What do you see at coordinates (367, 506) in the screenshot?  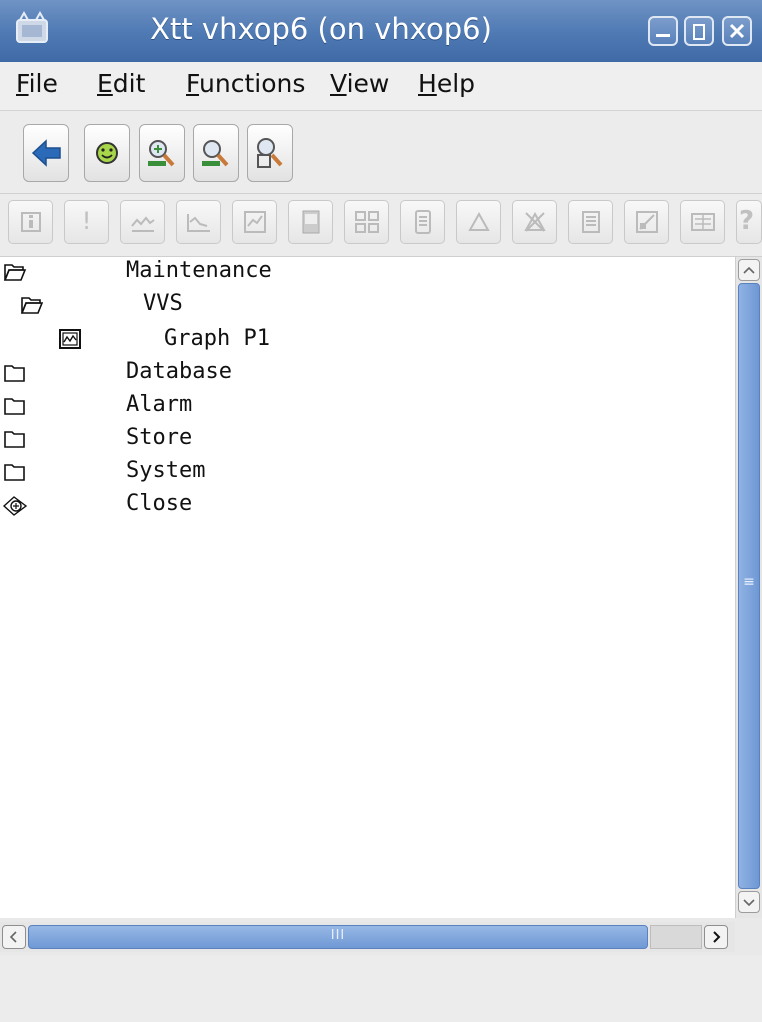 I see `tree-item-close: Close` at bounding box center [367, 506].